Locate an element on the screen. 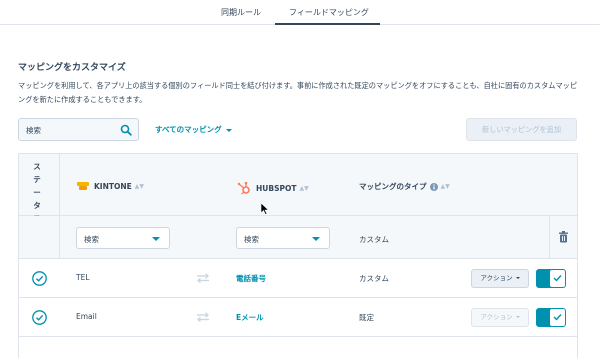 The height and width of the screenshot is (358, 600). mapping-type-column-header: マッピングのタイプ ▲▼ is located at coordinates (404, 186).